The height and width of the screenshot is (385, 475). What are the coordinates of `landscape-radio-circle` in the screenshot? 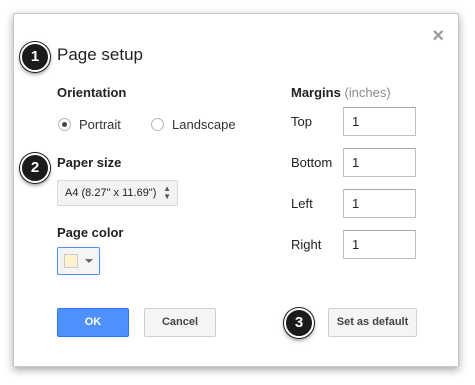 It's located at (157, 124).